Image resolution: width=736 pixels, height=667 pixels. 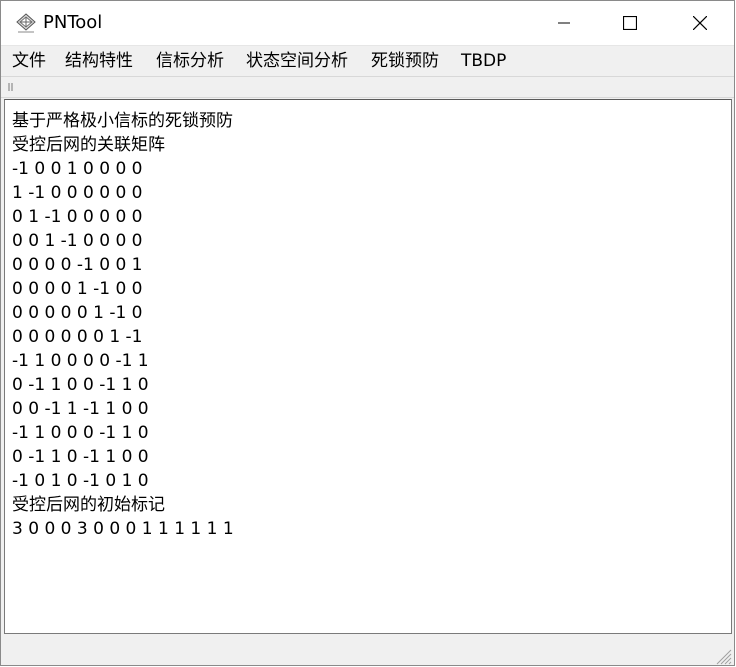 What do you see at coordinates (190, 61) in the screenshot?
I see `menu-item-siphon-analysis: 信标分析` at bounding box center [190, 61].